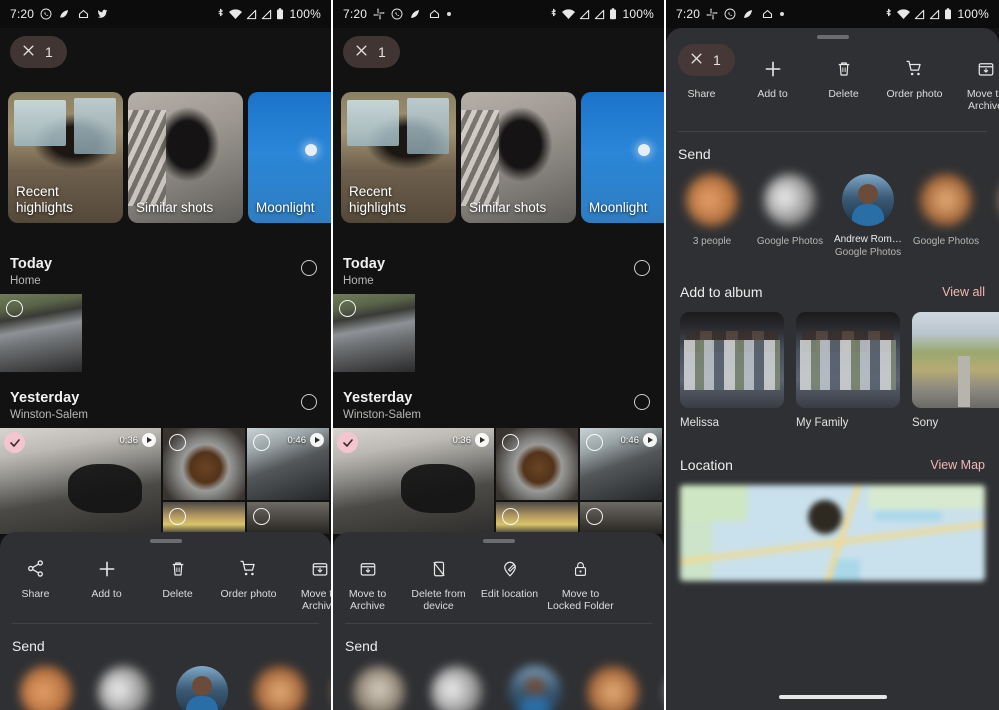 The height and width of the screenshot is (710, 999). What do you see at coordinates (165, 682) in the screenshot?
I see `send-targets-row` at bounding box center [165, 682].